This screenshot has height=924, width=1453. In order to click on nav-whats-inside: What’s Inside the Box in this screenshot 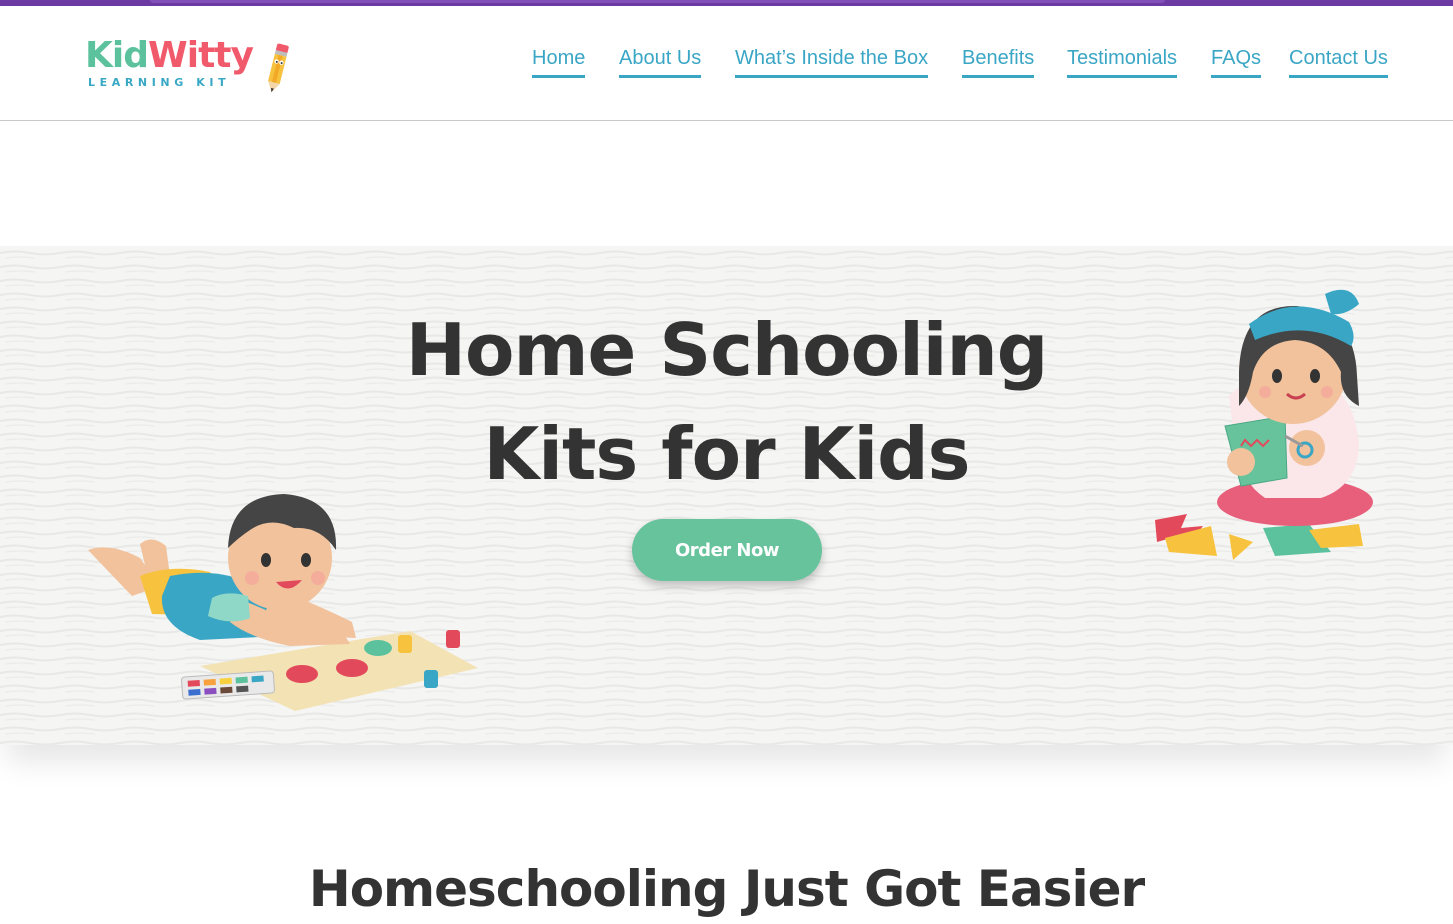, I will do `click(832, 62)`.